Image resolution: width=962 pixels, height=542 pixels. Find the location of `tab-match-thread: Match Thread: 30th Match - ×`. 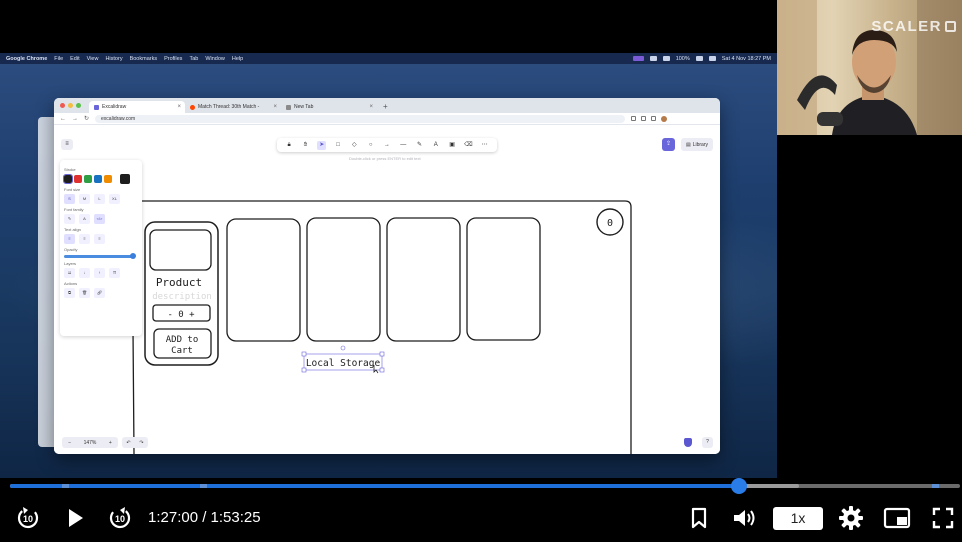

tab-match-thread: Match Thread: 30th Match - × is located at coordinates (233, 107).